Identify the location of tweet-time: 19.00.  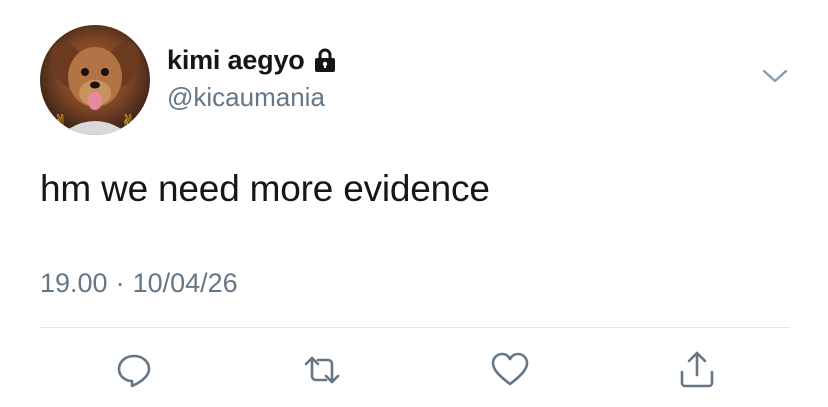
(74, 283).